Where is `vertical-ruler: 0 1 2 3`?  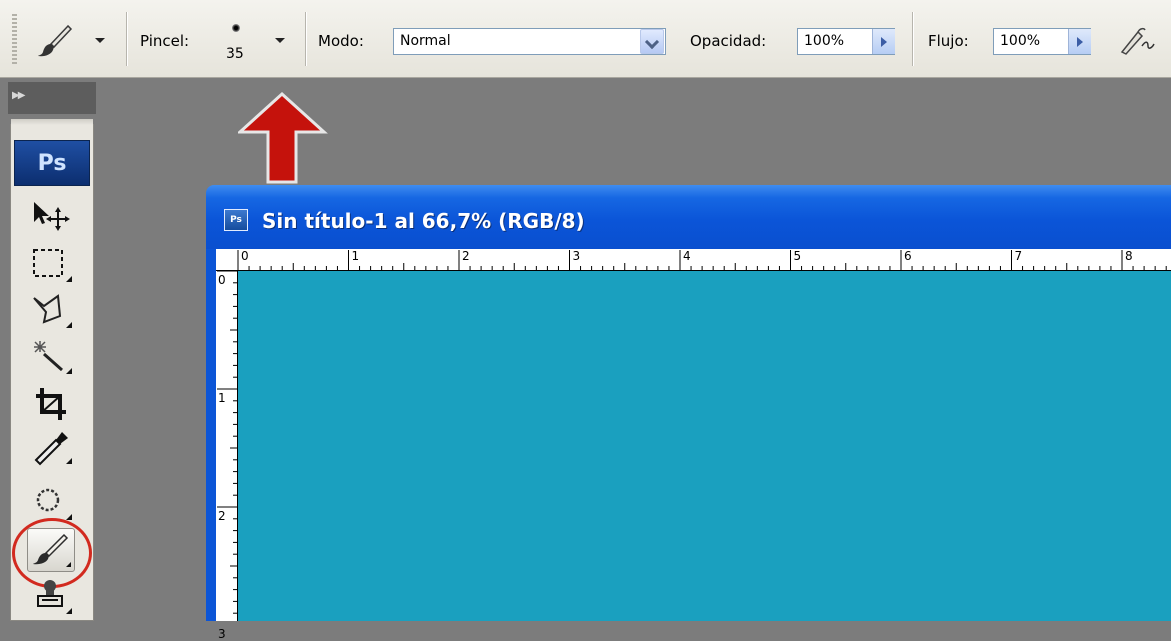 vertical-ruler: 0 1 2 3 is located at coordinates (227, 455).